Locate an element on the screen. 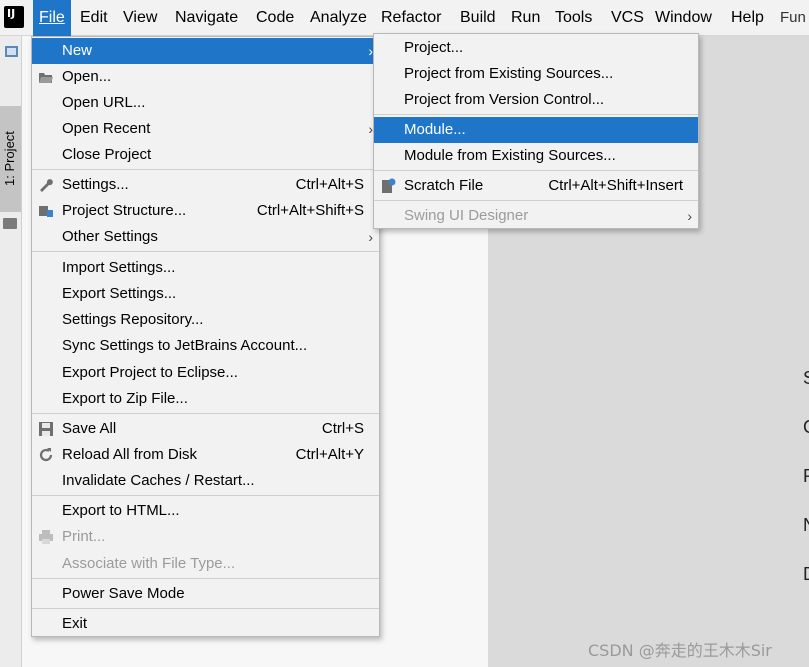 The height and width of the screenshot is (667, 809). menu-help: Help is located at coordinates (747, 18).